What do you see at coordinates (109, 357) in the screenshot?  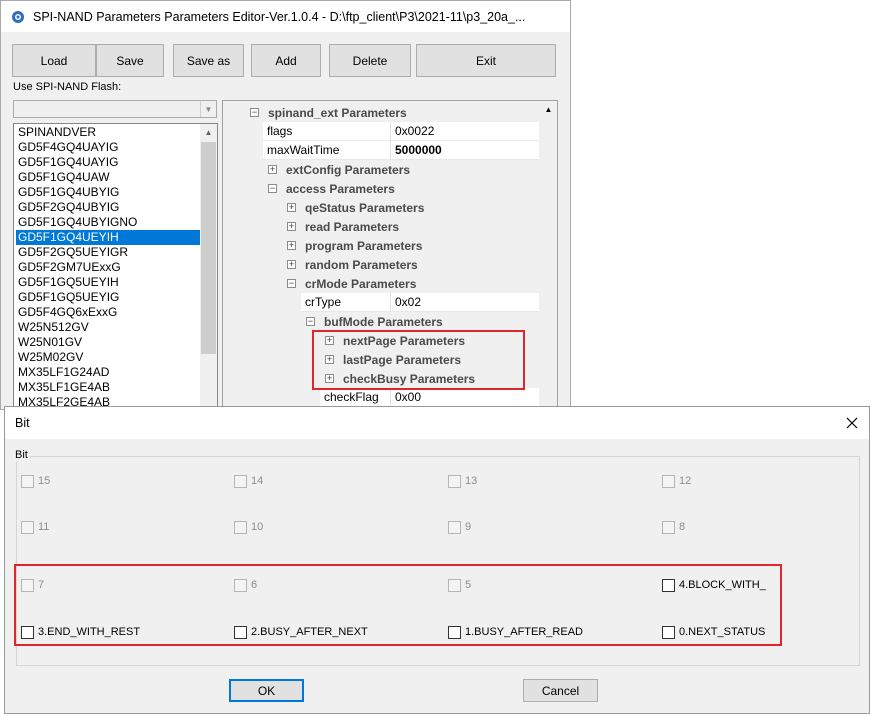 I see `flash-list-item: W25M02GV` at bounding box center [109, 357].